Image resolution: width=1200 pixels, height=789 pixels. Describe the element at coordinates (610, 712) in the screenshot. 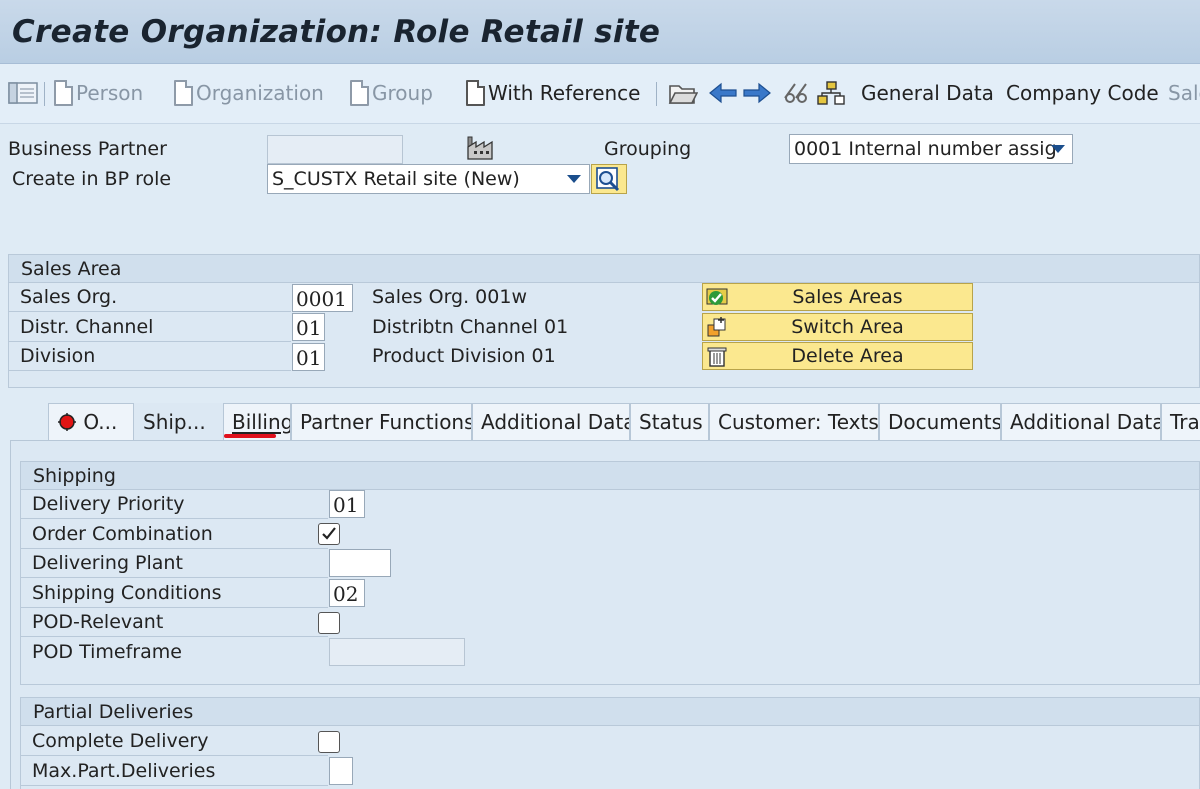

I see `partial-deliveries-title: Partial Deliveries` at that location.